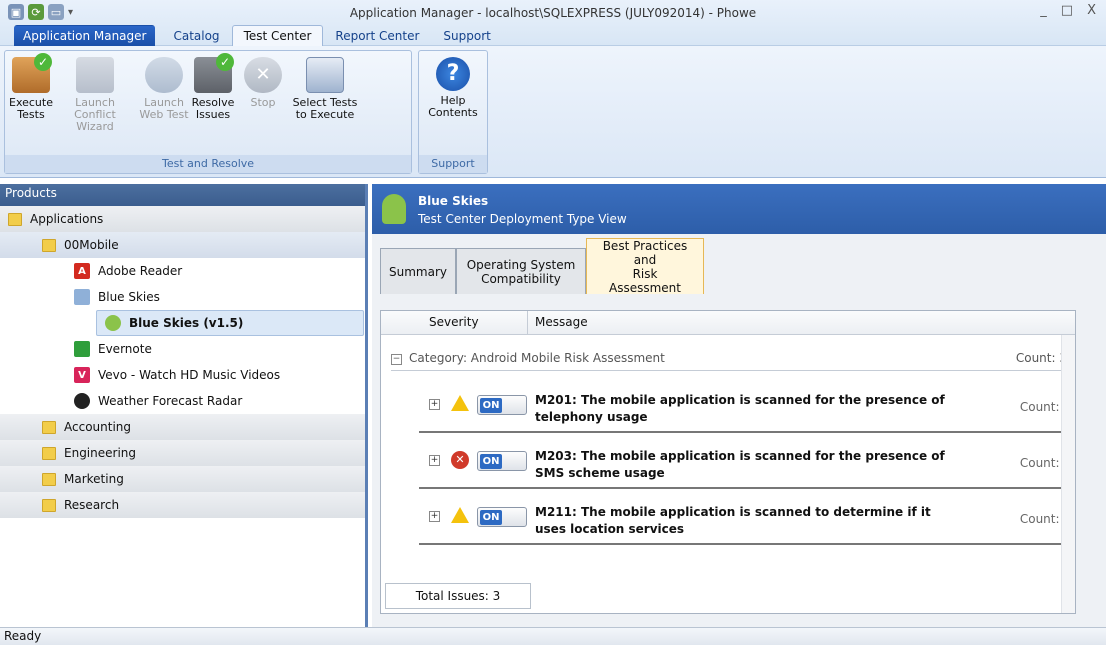 This screenshot has height=645, width=1106. I want to click on stop-button: ✕ Stop, so click(263, 83).